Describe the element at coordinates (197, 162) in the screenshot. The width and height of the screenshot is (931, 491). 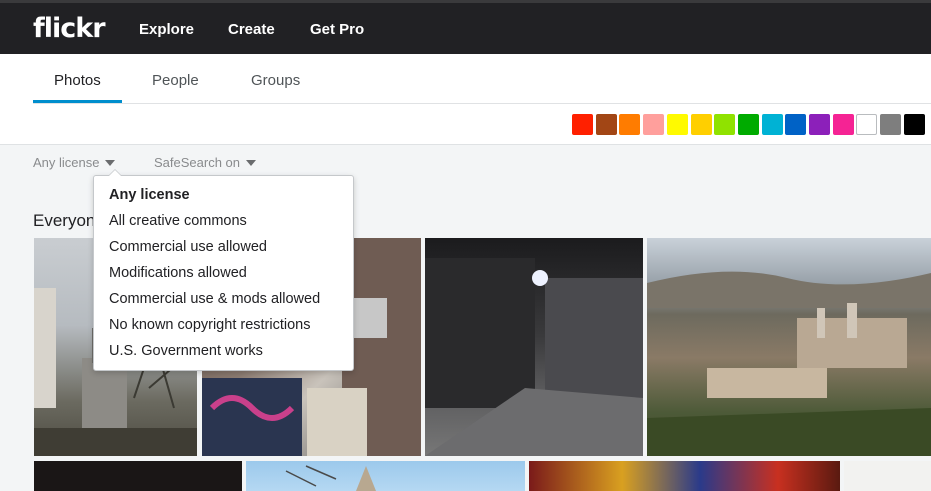
I see `safesearch-filter-label: SafeSearch on` at that location.